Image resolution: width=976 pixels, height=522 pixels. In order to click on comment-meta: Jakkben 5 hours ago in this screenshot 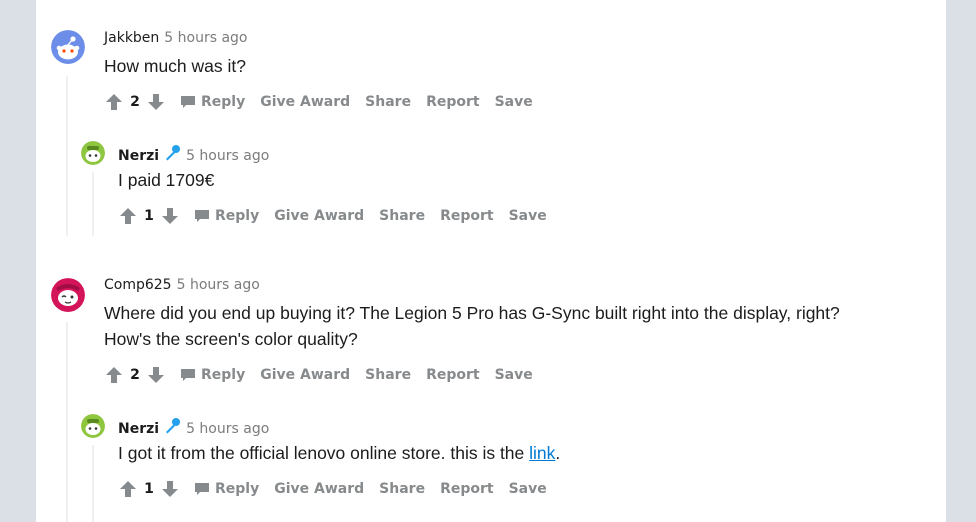, I will do `click(176, 38)`.